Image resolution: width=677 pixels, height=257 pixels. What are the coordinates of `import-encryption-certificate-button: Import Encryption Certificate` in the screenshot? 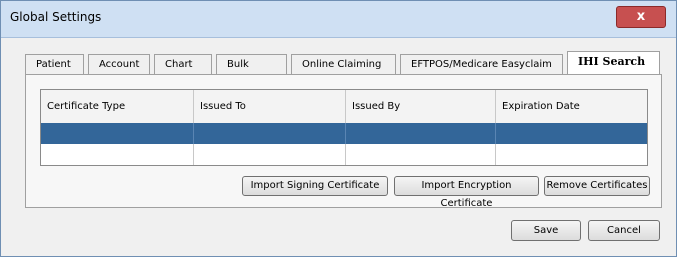 It's located at (466, 192).